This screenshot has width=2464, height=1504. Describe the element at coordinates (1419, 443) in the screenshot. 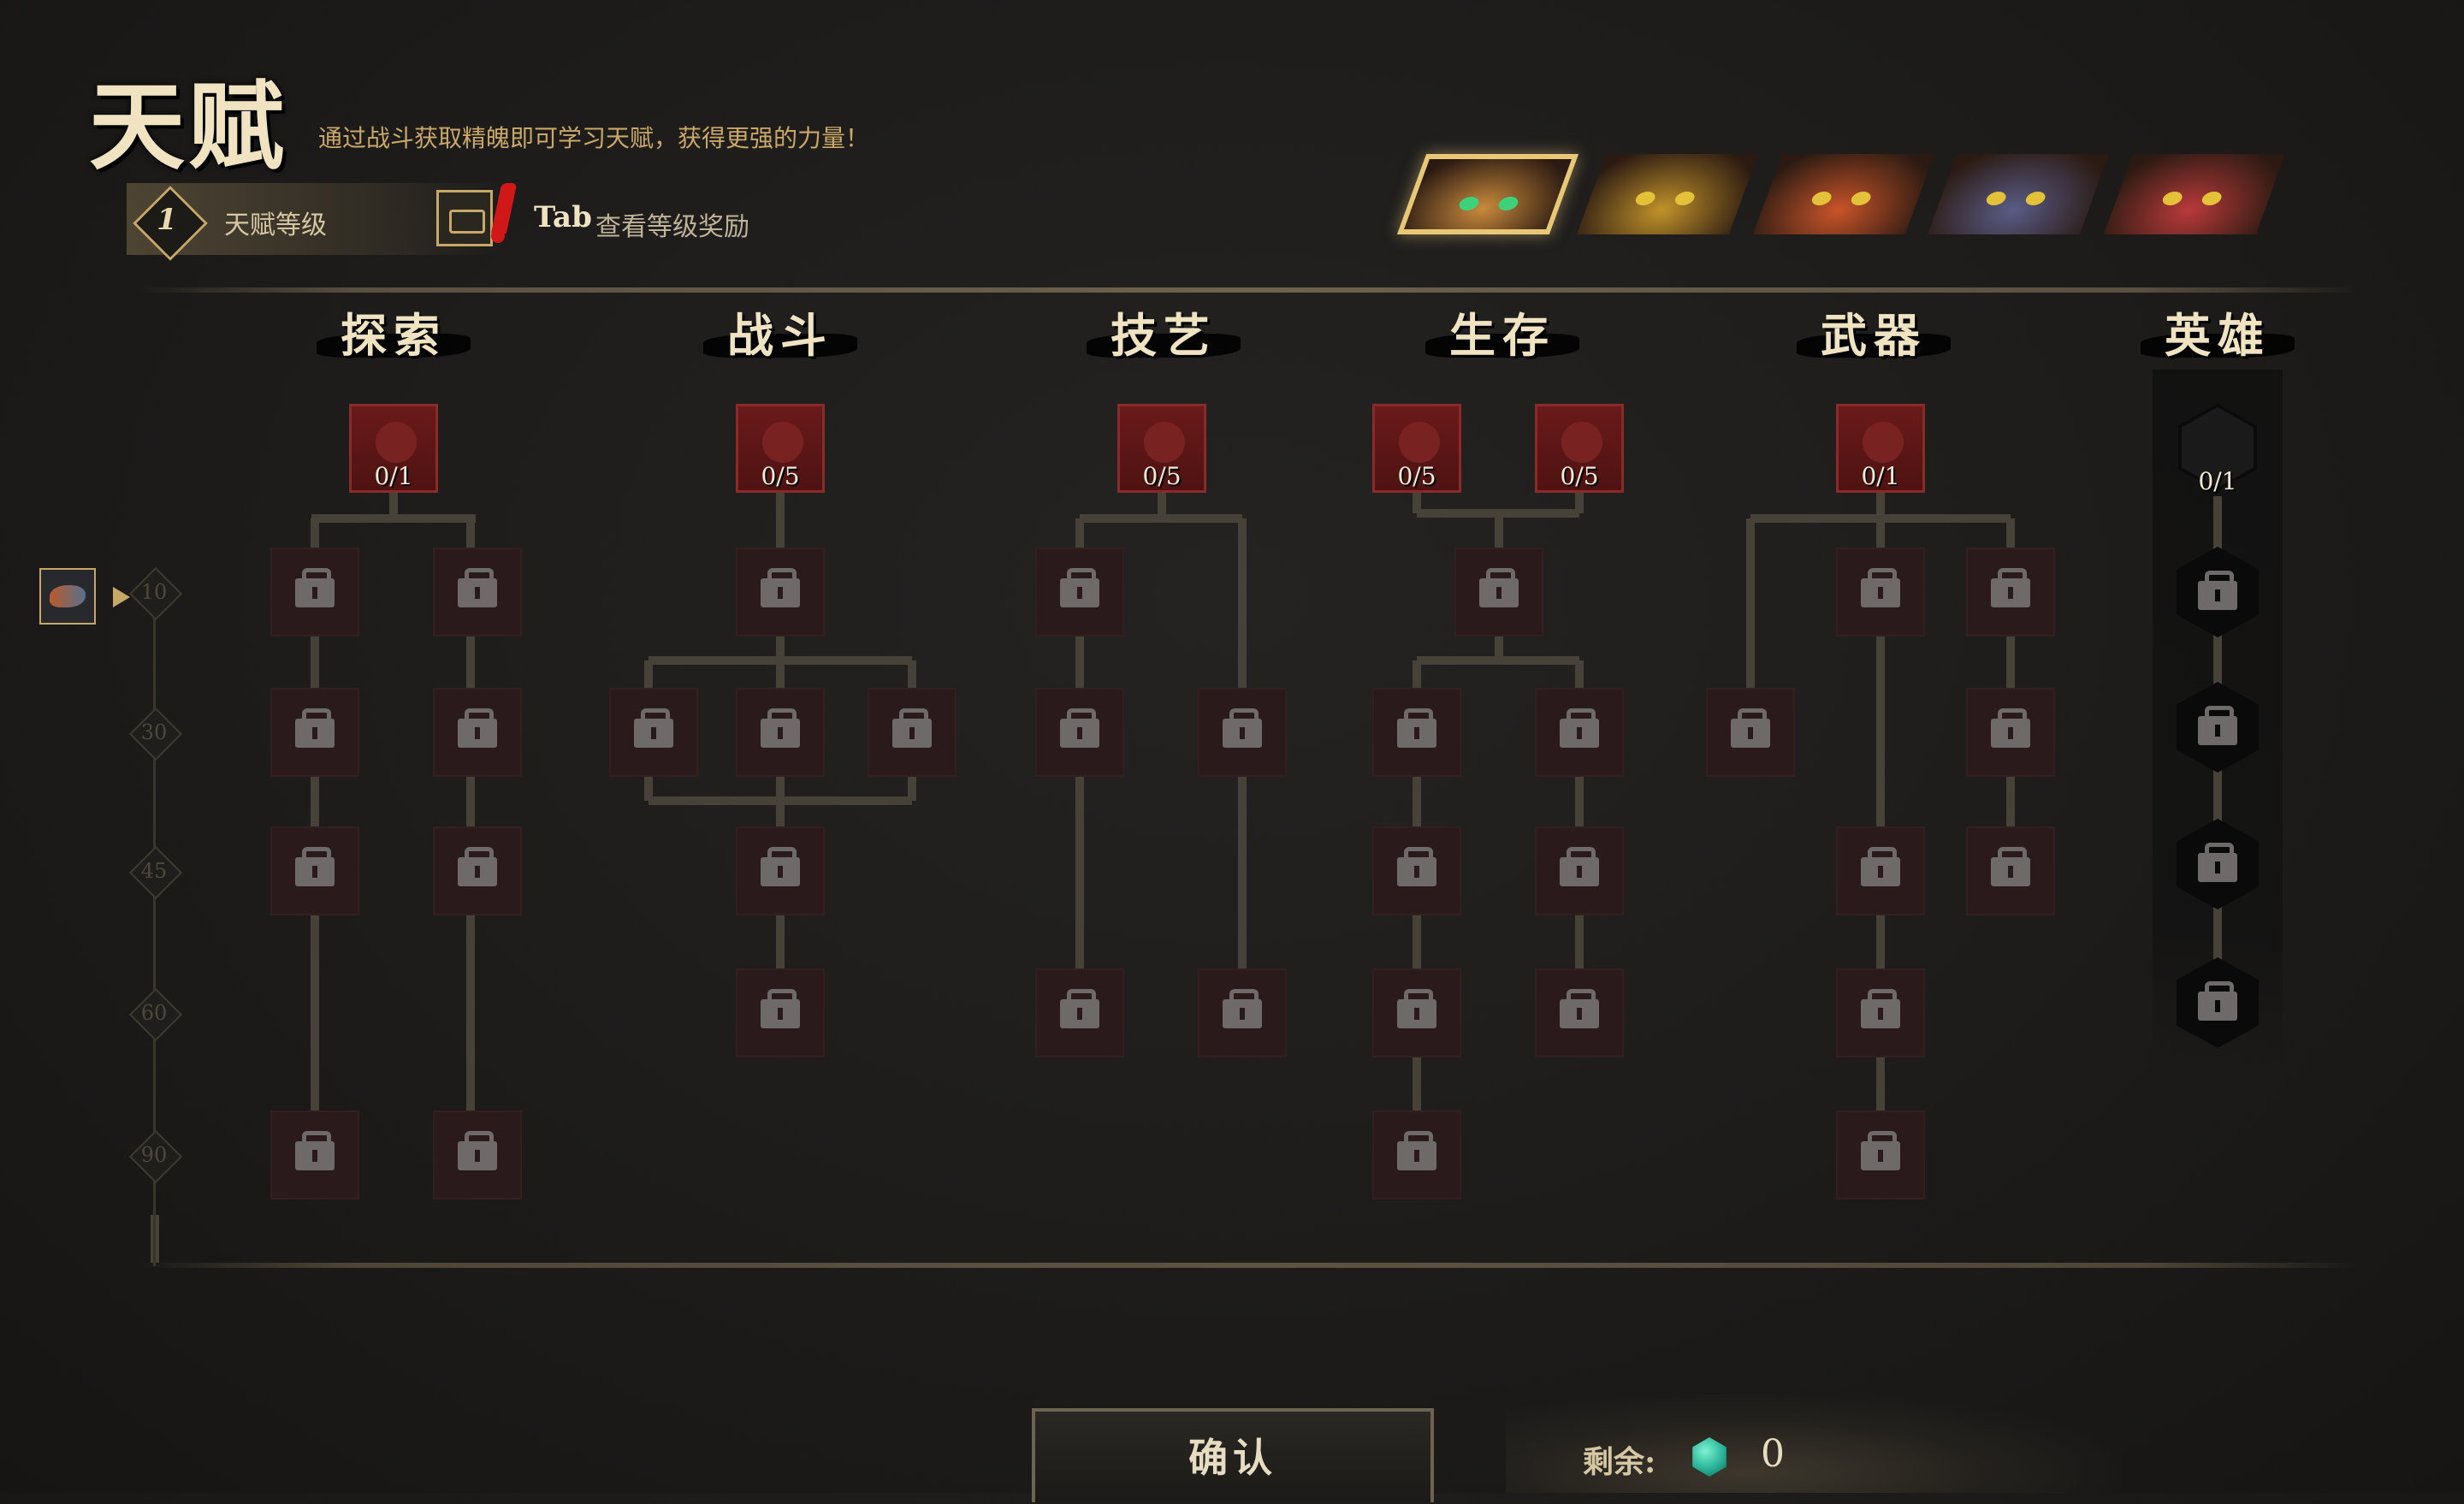

I see `medical-cross-icon` at that location.